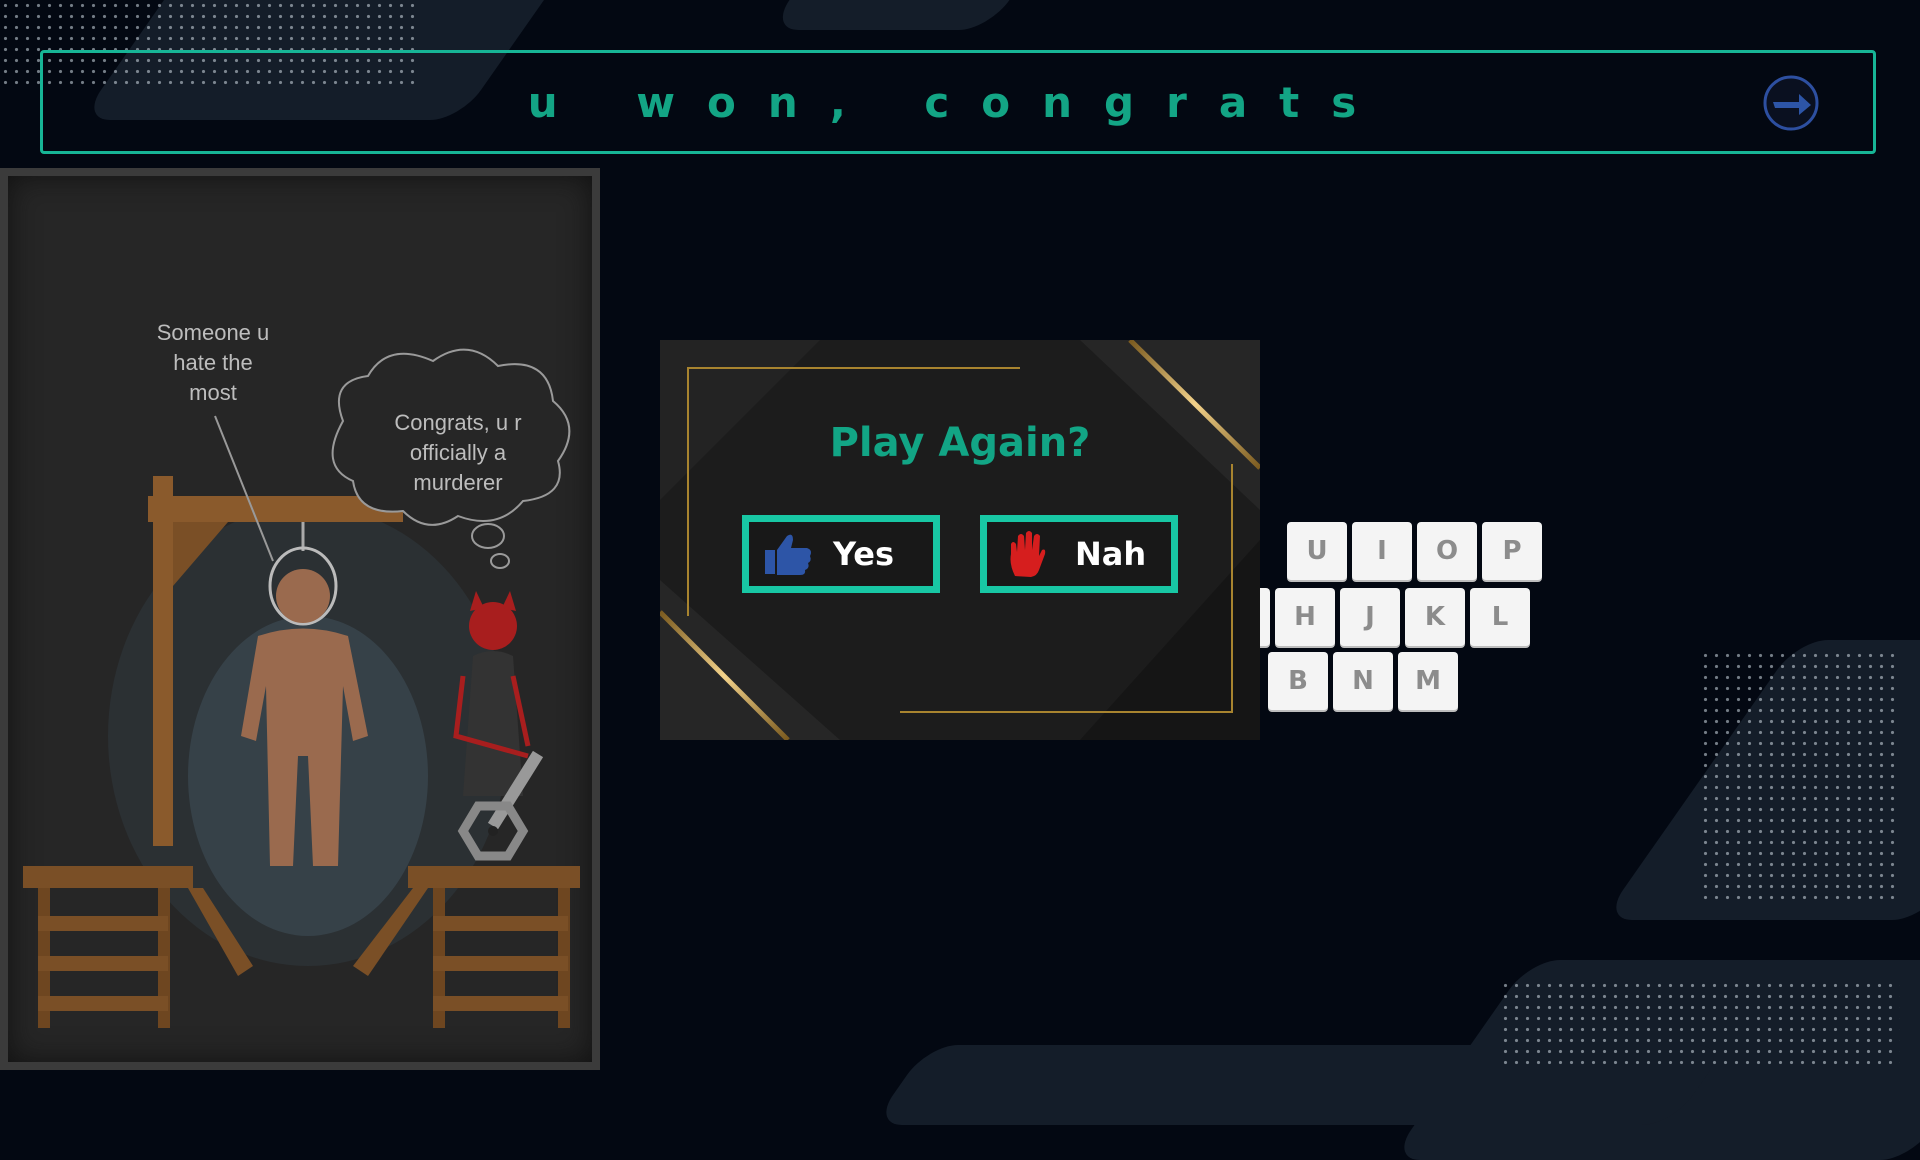 Image resolution: width=1920 pixels, height=1160 pixels. I want to click on result-message: u won, congrats, so click(958, 102).